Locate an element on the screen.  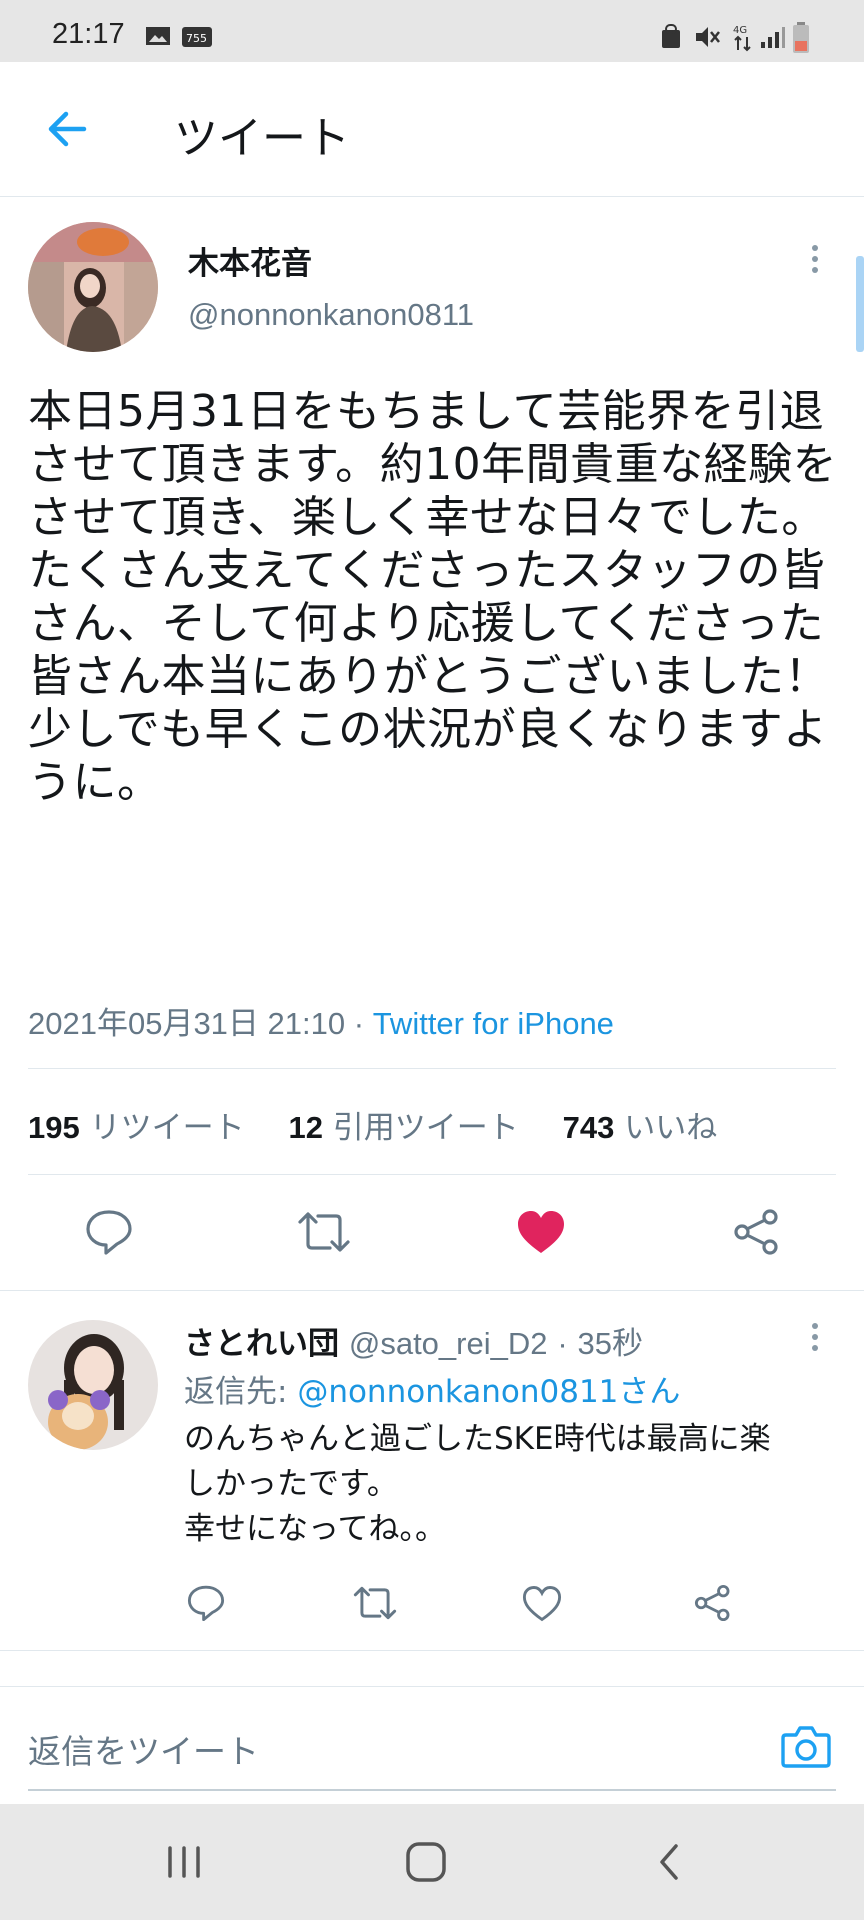
recycle-lock-icon is located at coordinates (671, 36).